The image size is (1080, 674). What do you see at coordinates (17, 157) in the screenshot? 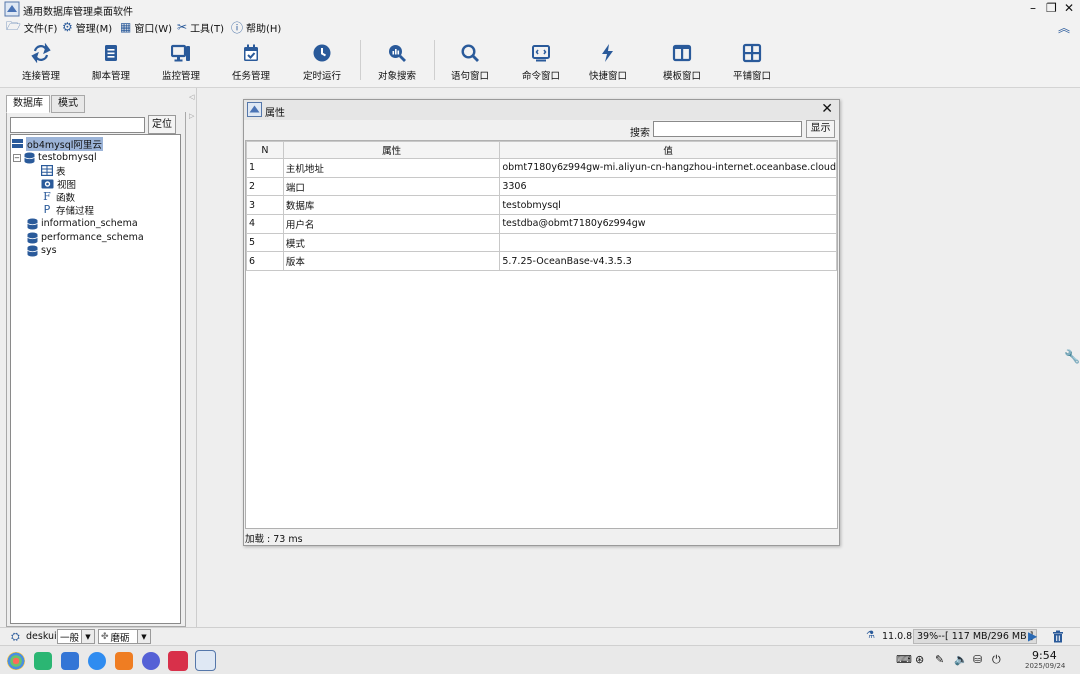
I see `collapse-toggle-icon: −` at bounding box center [17, 157].